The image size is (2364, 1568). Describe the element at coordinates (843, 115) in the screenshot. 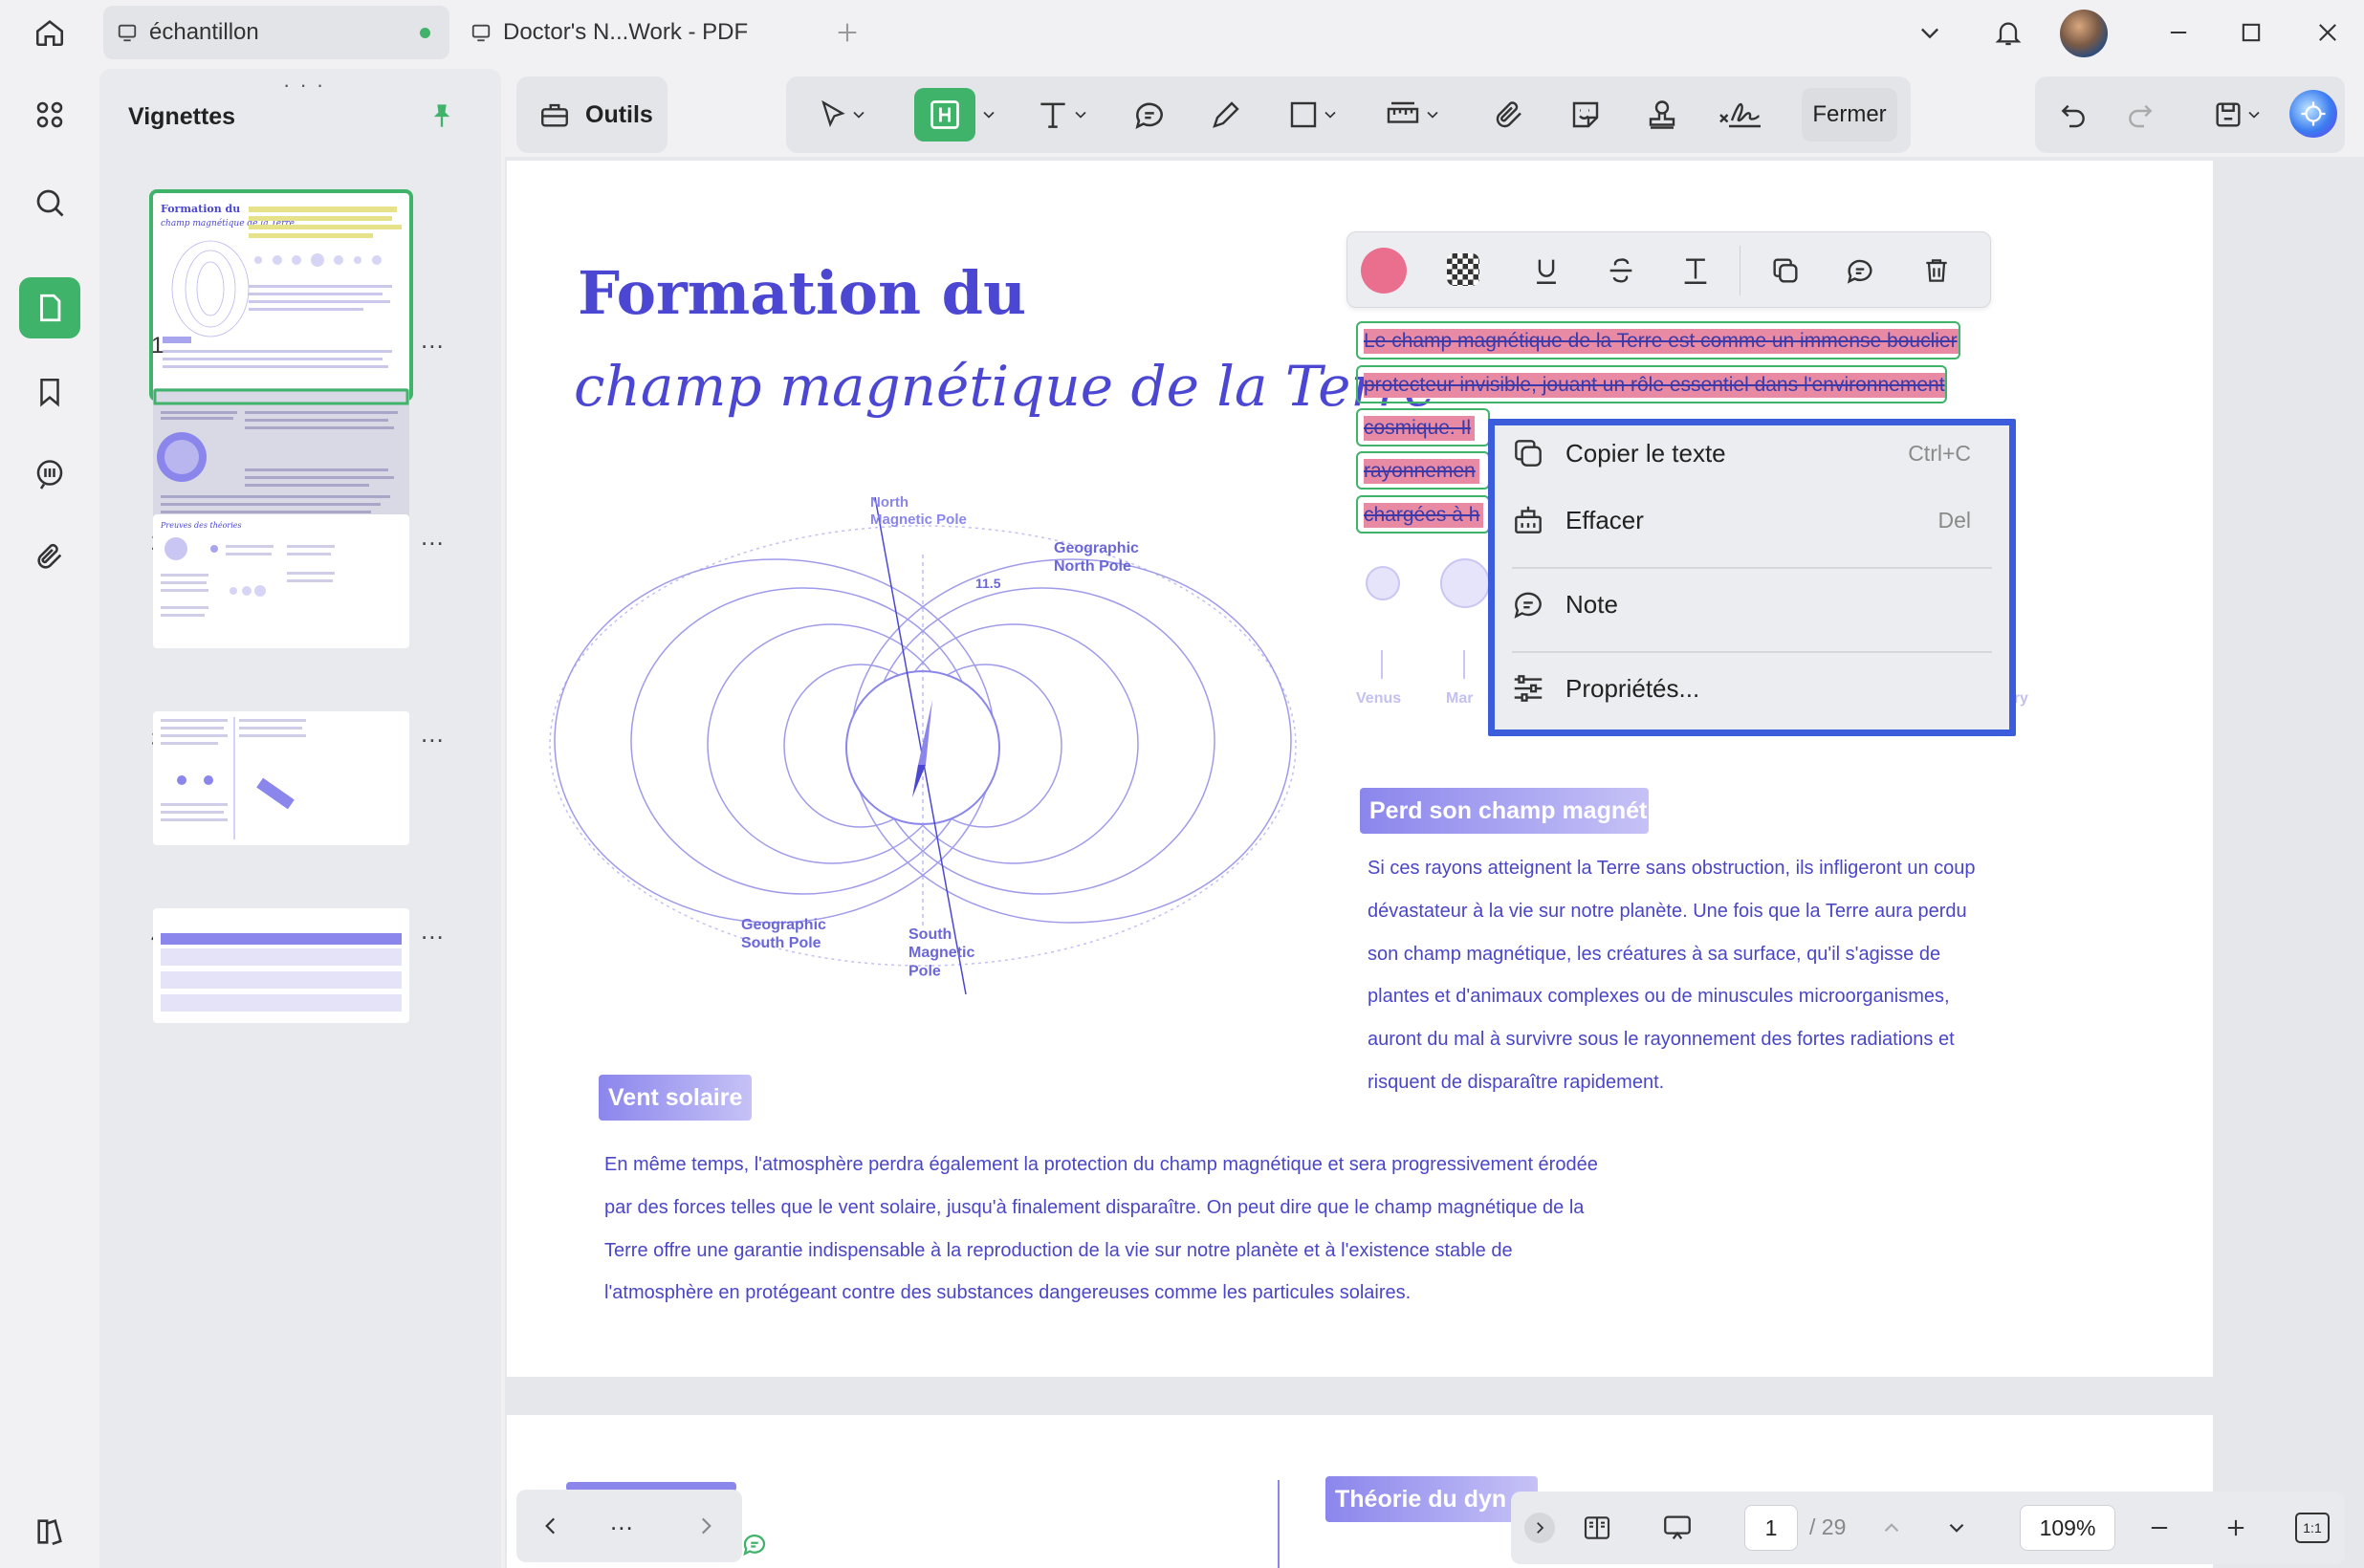

I see `select-tool-button` at that location.